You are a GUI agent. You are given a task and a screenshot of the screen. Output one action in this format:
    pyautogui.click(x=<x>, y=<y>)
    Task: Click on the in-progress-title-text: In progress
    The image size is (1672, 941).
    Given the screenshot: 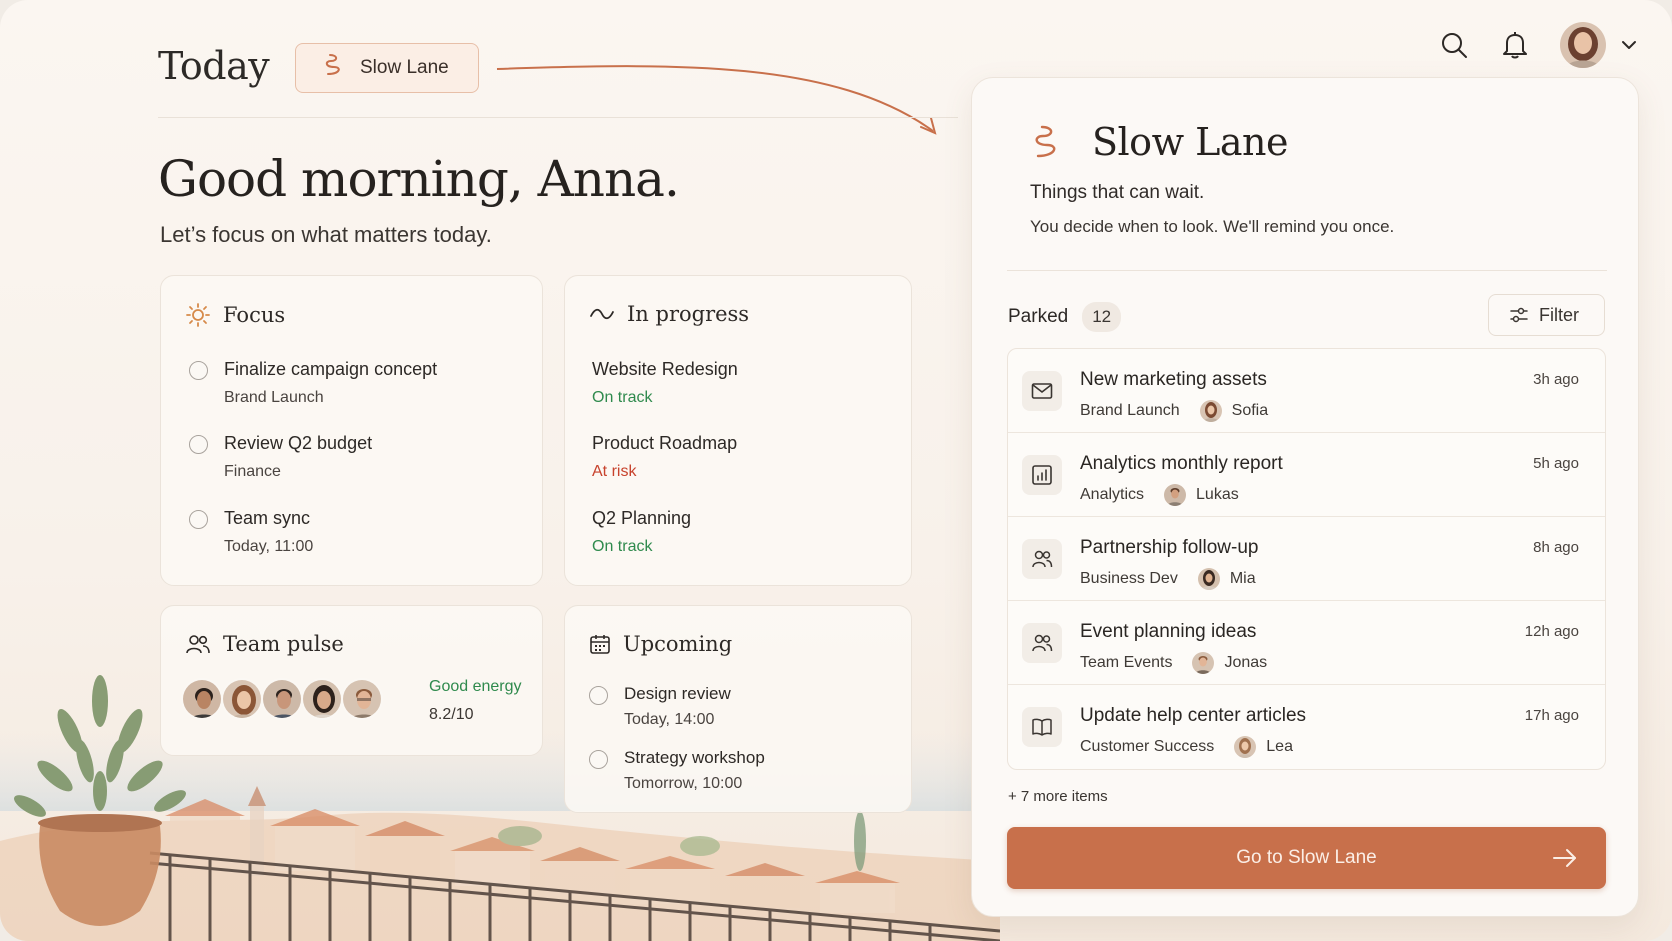 What is the action you would take?
    pyautogui.click(x=688, y=314)
    